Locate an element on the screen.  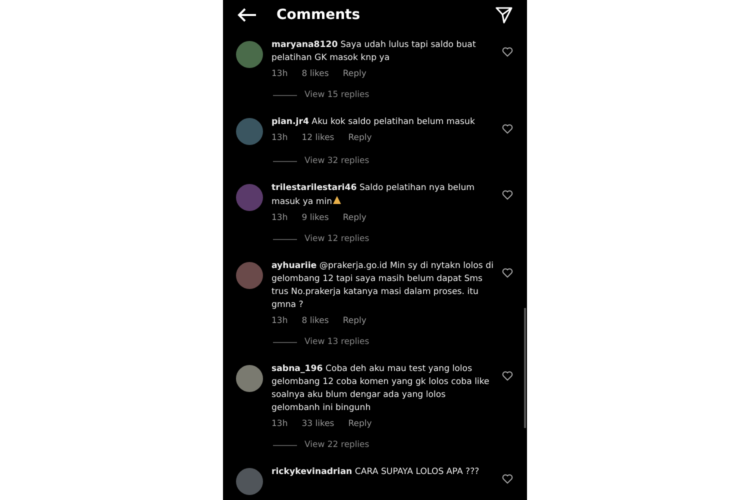
header-title: Comments is located at coordinates (319, 15).